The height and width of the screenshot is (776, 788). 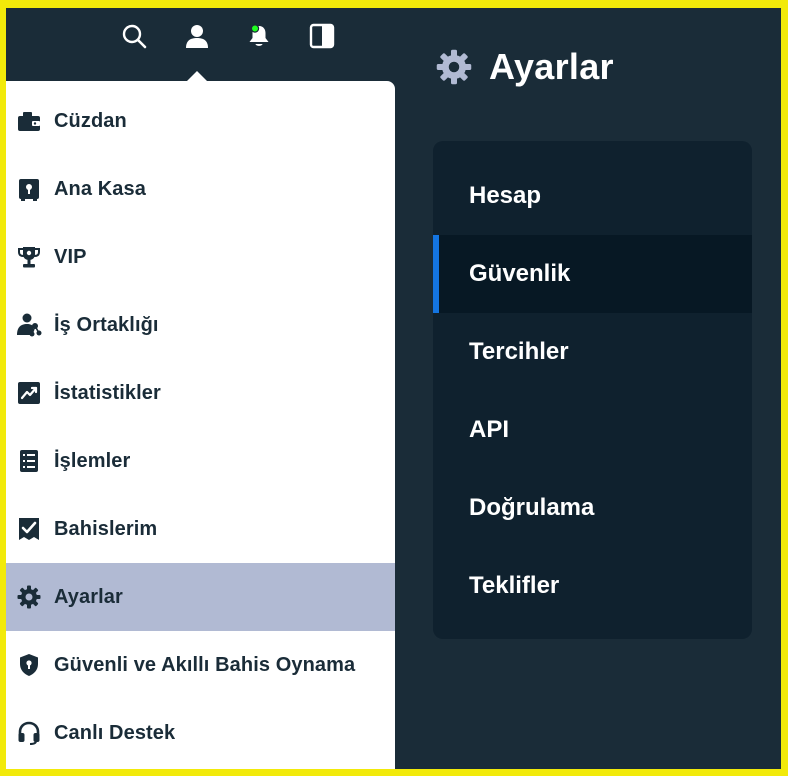 What do you see at coordinates (29, 393) in the screenshot?
I see `chart-icon` at bounding box center [29, 393].